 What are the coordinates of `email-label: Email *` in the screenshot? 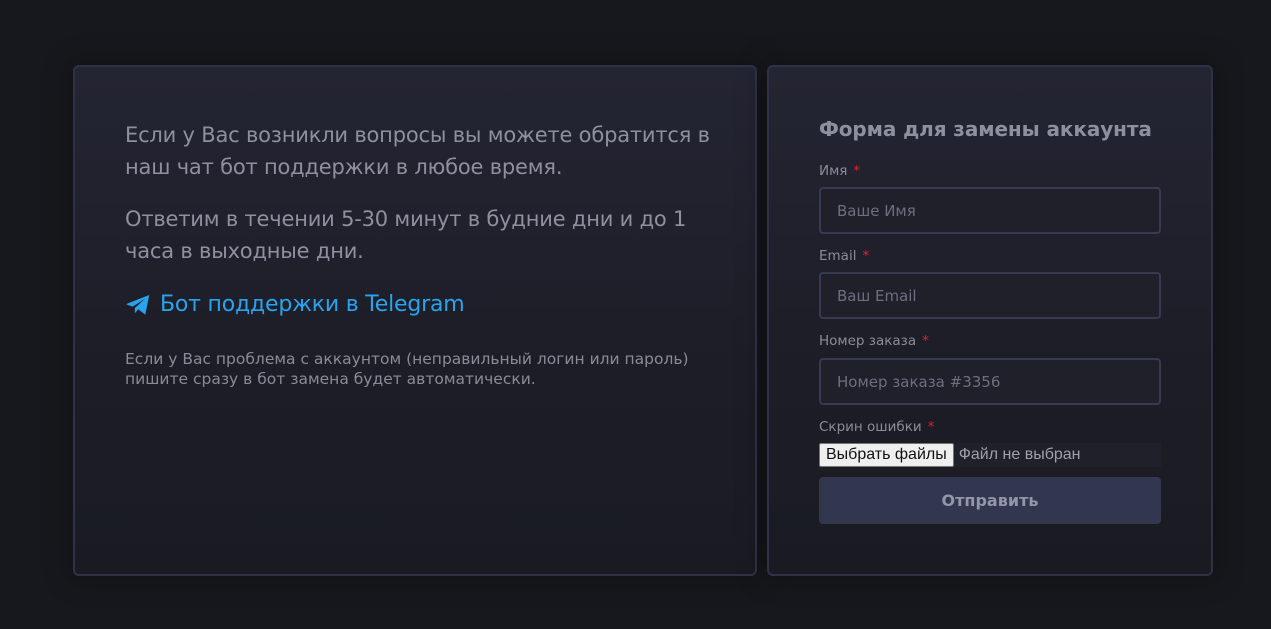 It's located at (844, 256).